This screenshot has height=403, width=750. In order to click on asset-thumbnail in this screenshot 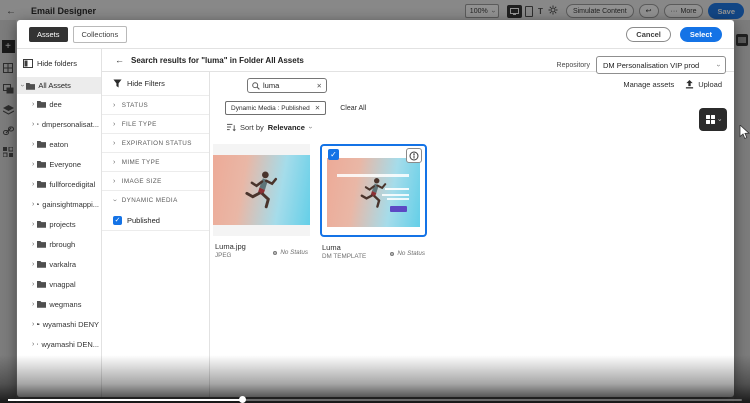, I will do `click(261, 190)`.